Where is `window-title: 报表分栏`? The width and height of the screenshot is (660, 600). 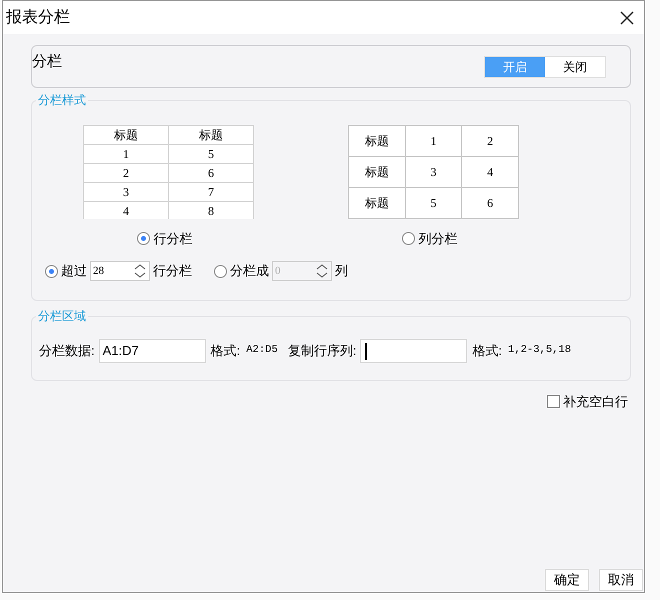 window-title: 报表分栏 is located at coordinates (38, 18).